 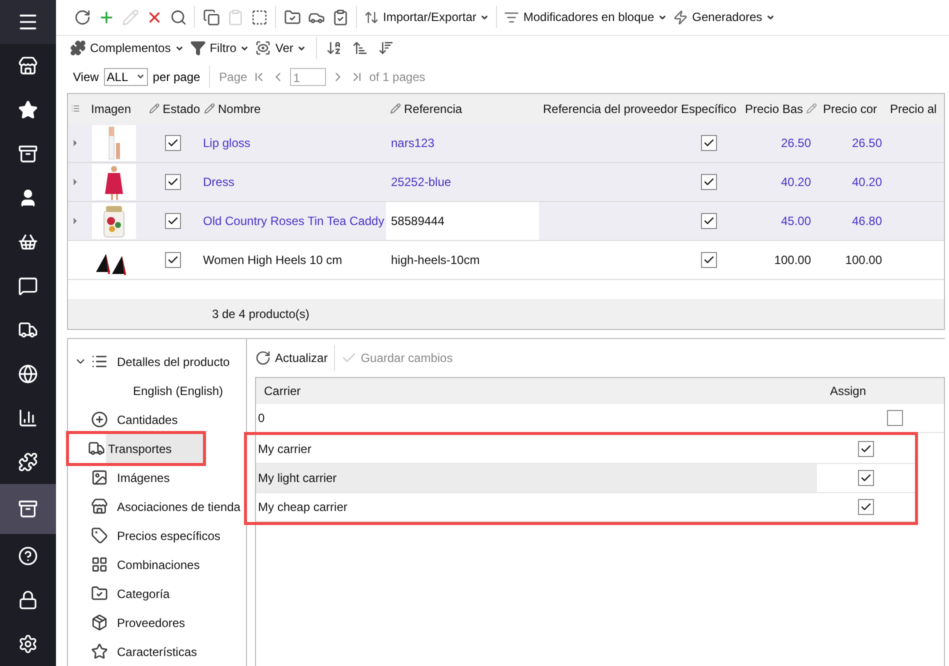 What do you see at coordinates (106, 17) in the screenshot?
I see `add-icon` at bounding box center [106, 17].